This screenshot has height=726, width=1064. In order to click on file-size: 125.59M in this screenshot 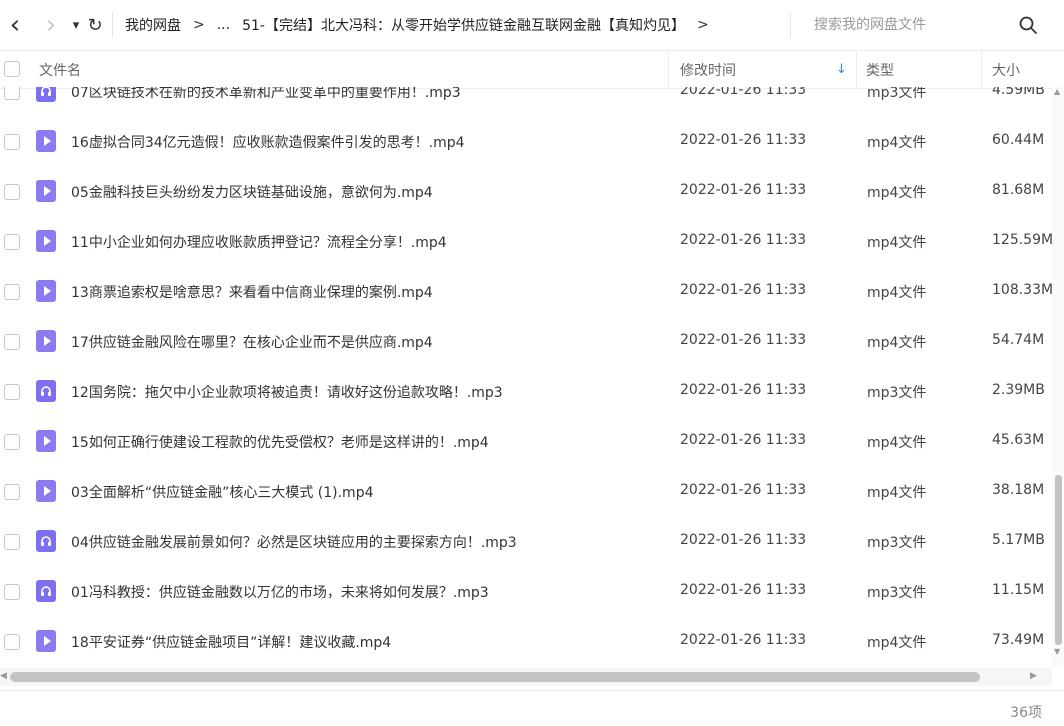, I will do `click(1022, 240)`.